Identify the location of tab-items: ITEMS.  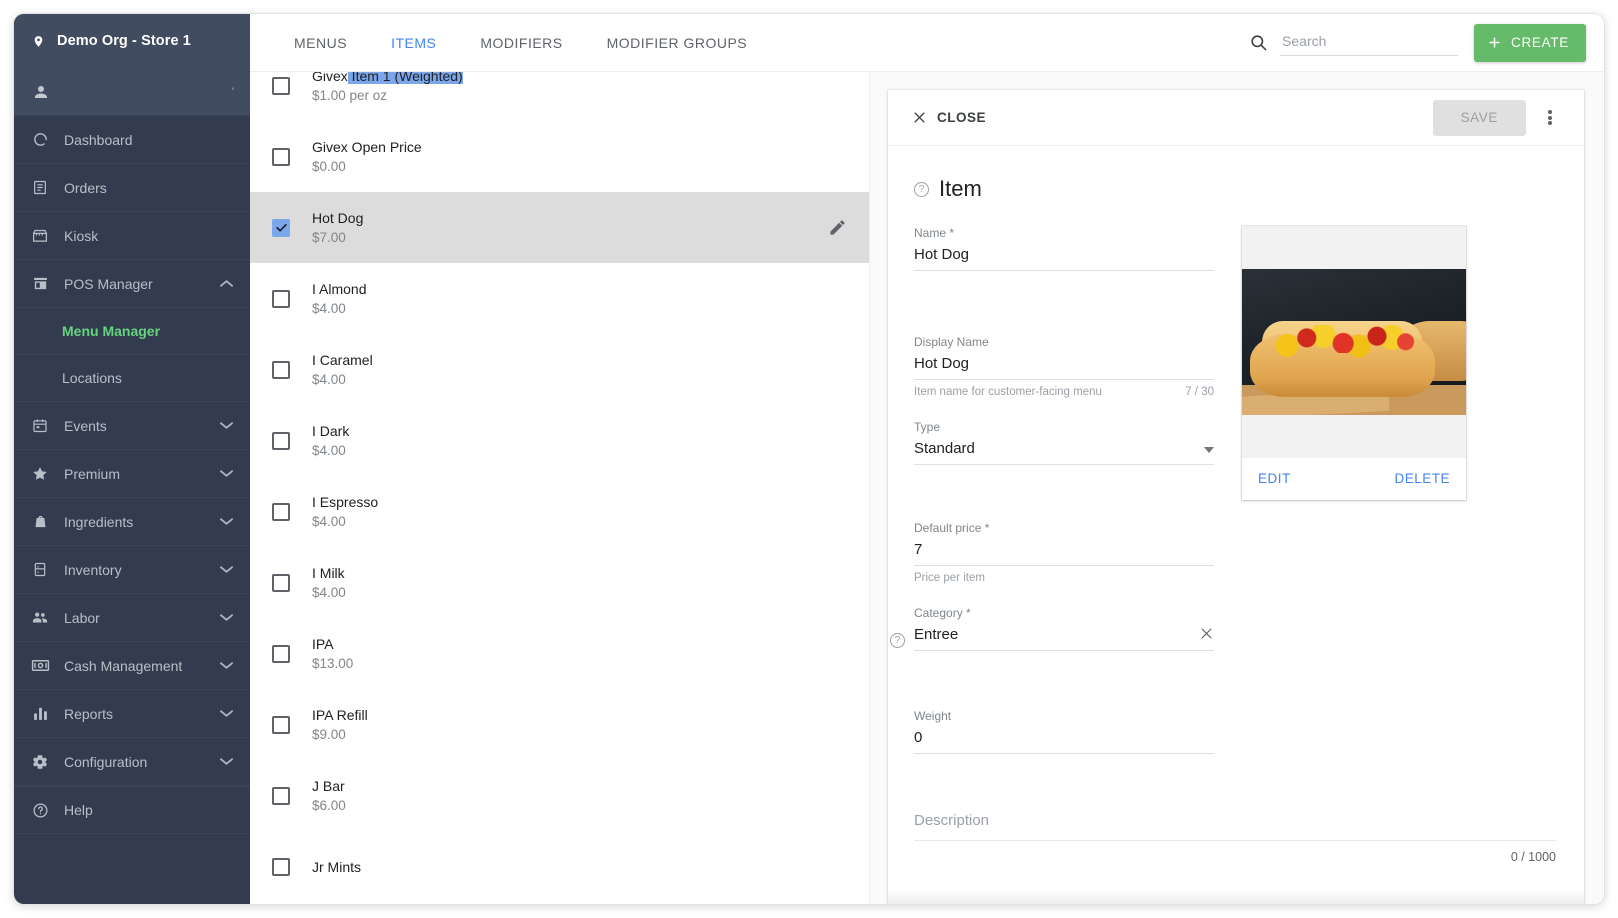
(413, 43).